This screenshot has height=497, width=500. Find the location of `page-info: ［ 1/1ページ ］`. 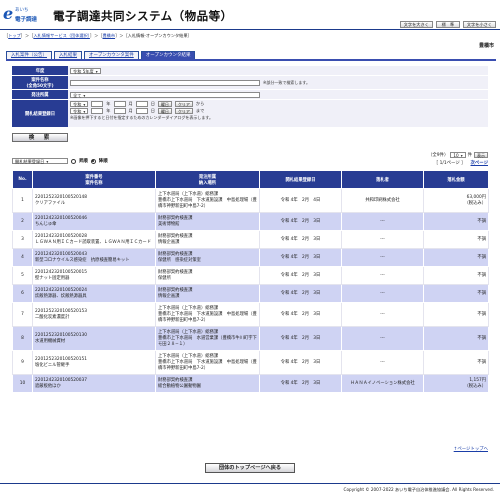

page-info: ［ 1/1ページ ］ is located at coordinates (449, 163).